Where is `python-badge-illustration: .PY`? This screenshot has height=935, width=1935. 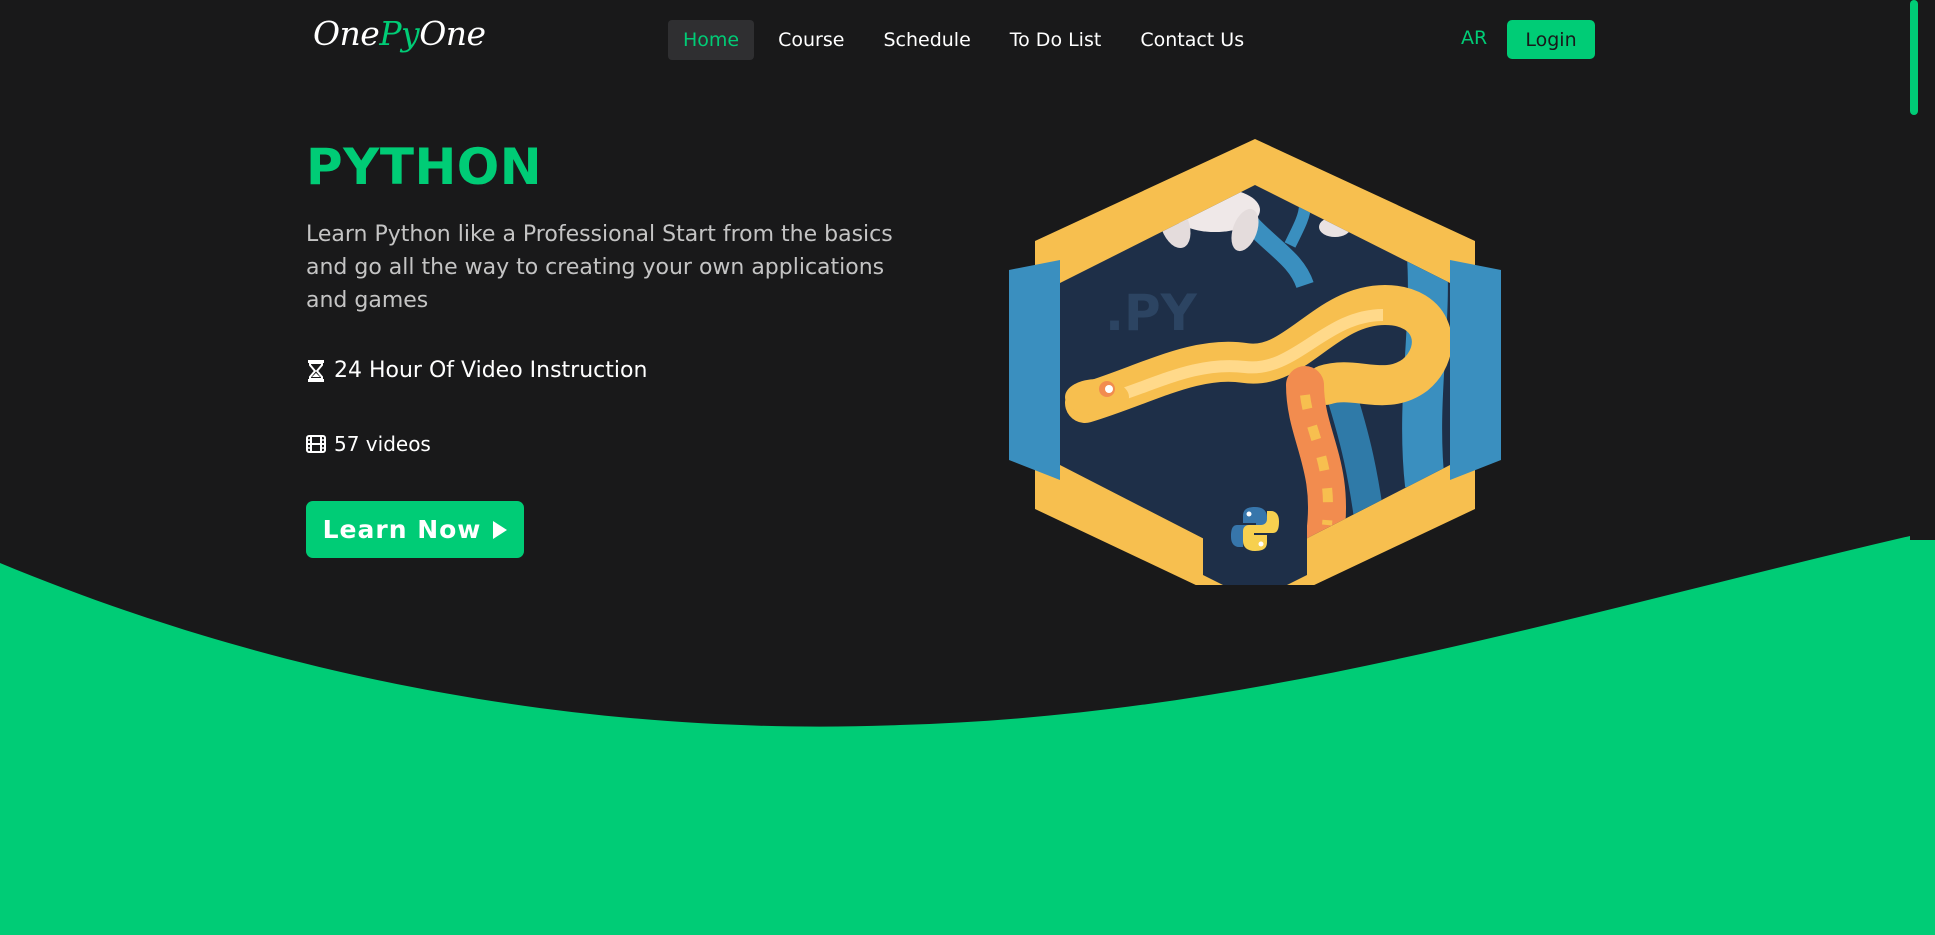 python-badge-illustration: .PY is located at coordinates (1255, 362).